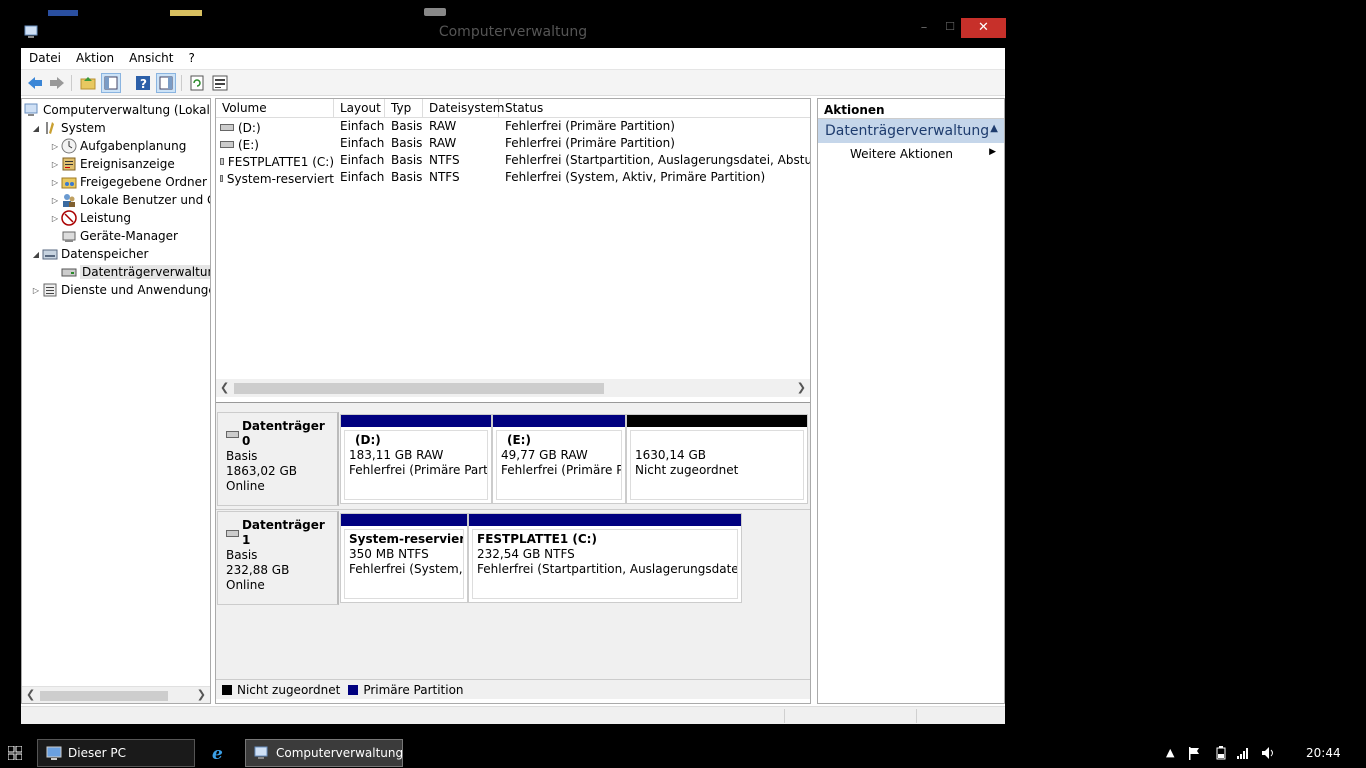 This screenshot has width=1366, height=768. I want to click on tree-item-freigegebene-ordner: ▷ Freigegebene Ordner, so click(128, 182).